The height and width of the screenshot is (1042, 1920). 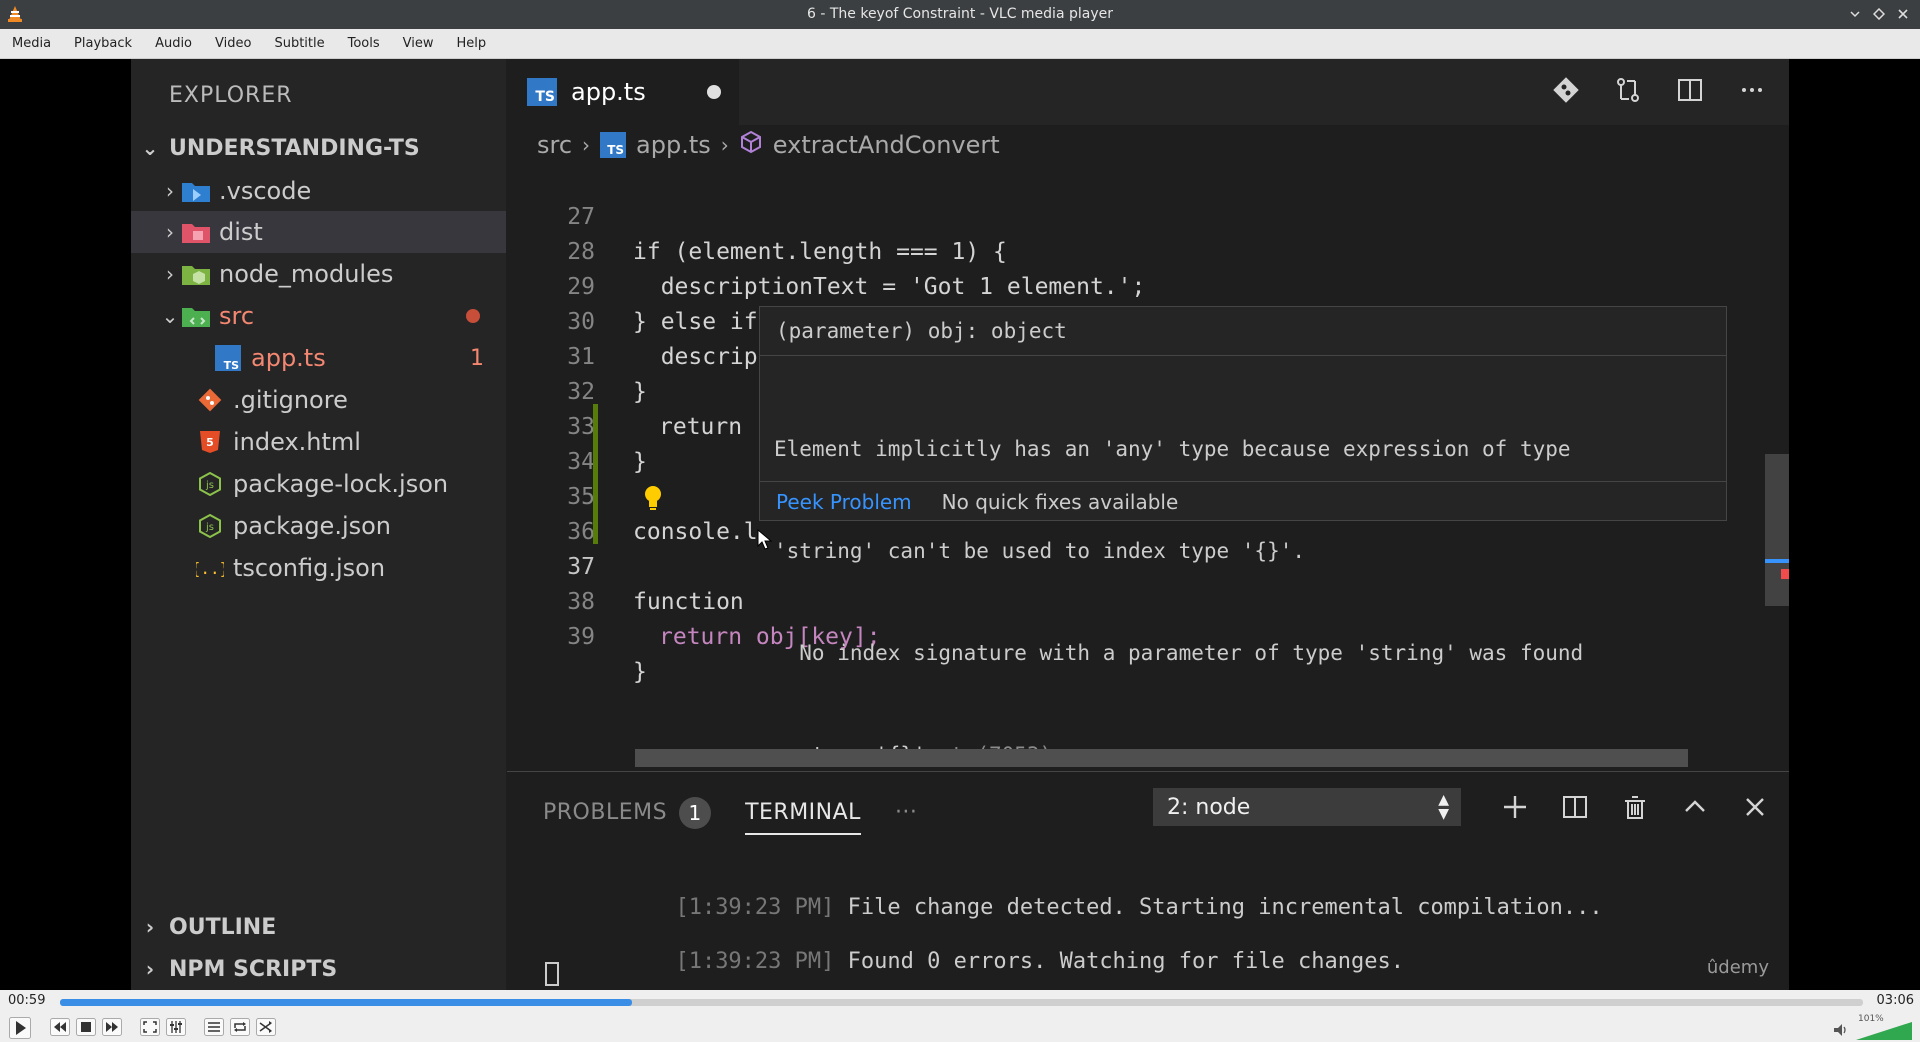 What do you see at coordinates (1690, 90) in the screenshot?
I see `split-editor-icon` at bounding box center [1690, 90].